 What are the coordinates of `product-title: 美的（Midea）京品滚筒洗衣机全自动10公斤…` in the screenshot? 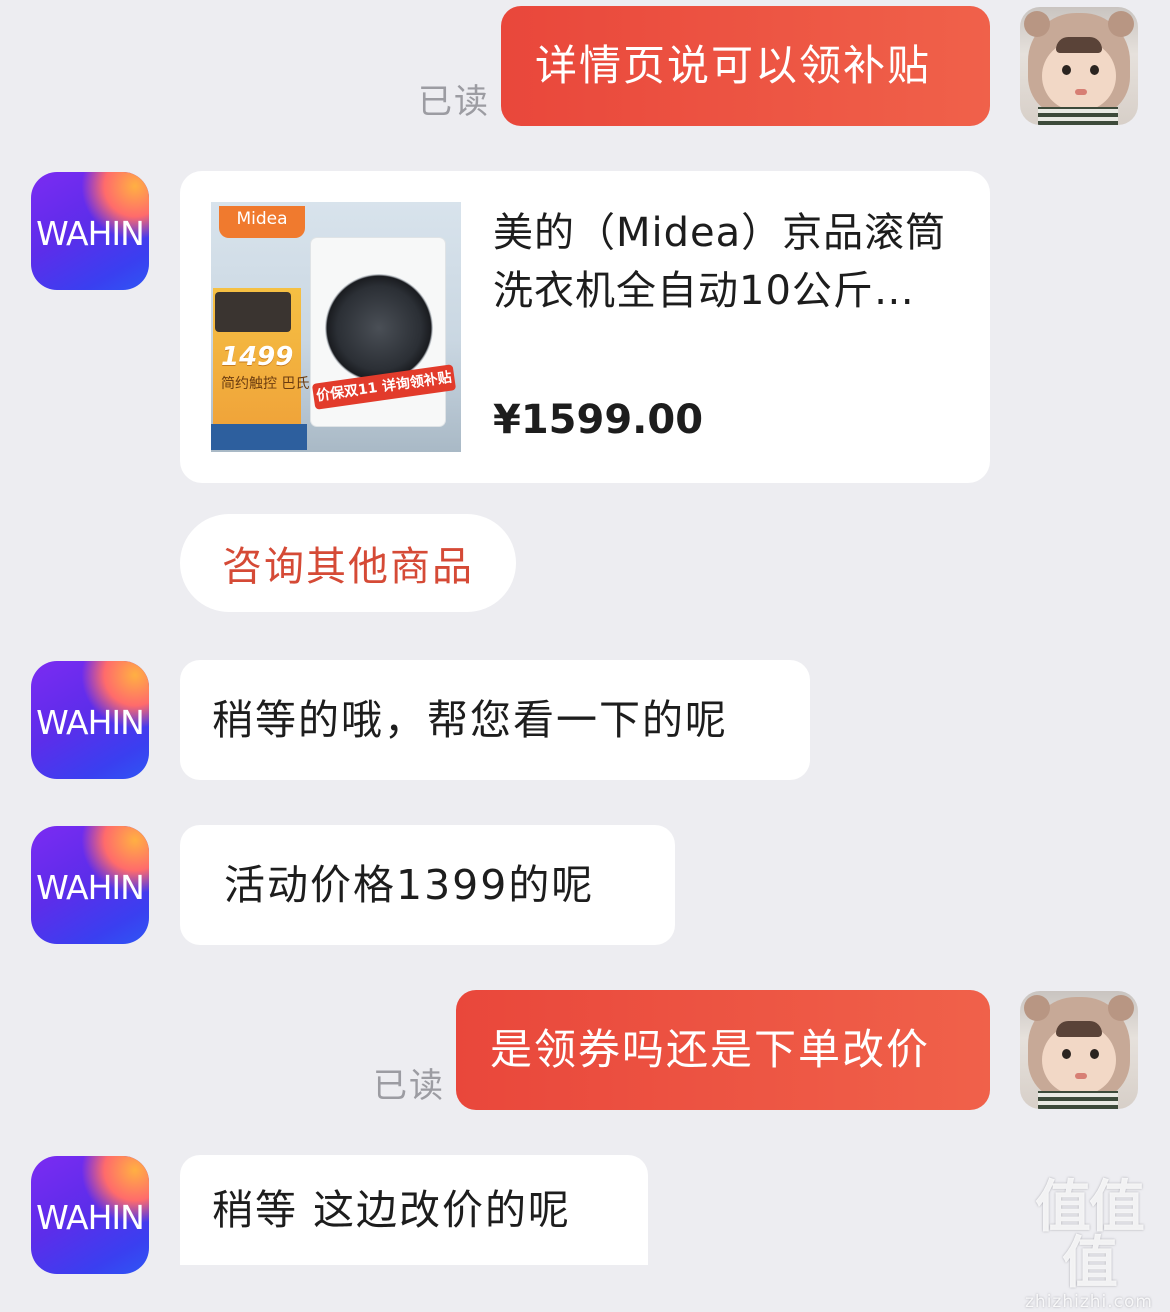 It's located at (728, 262).